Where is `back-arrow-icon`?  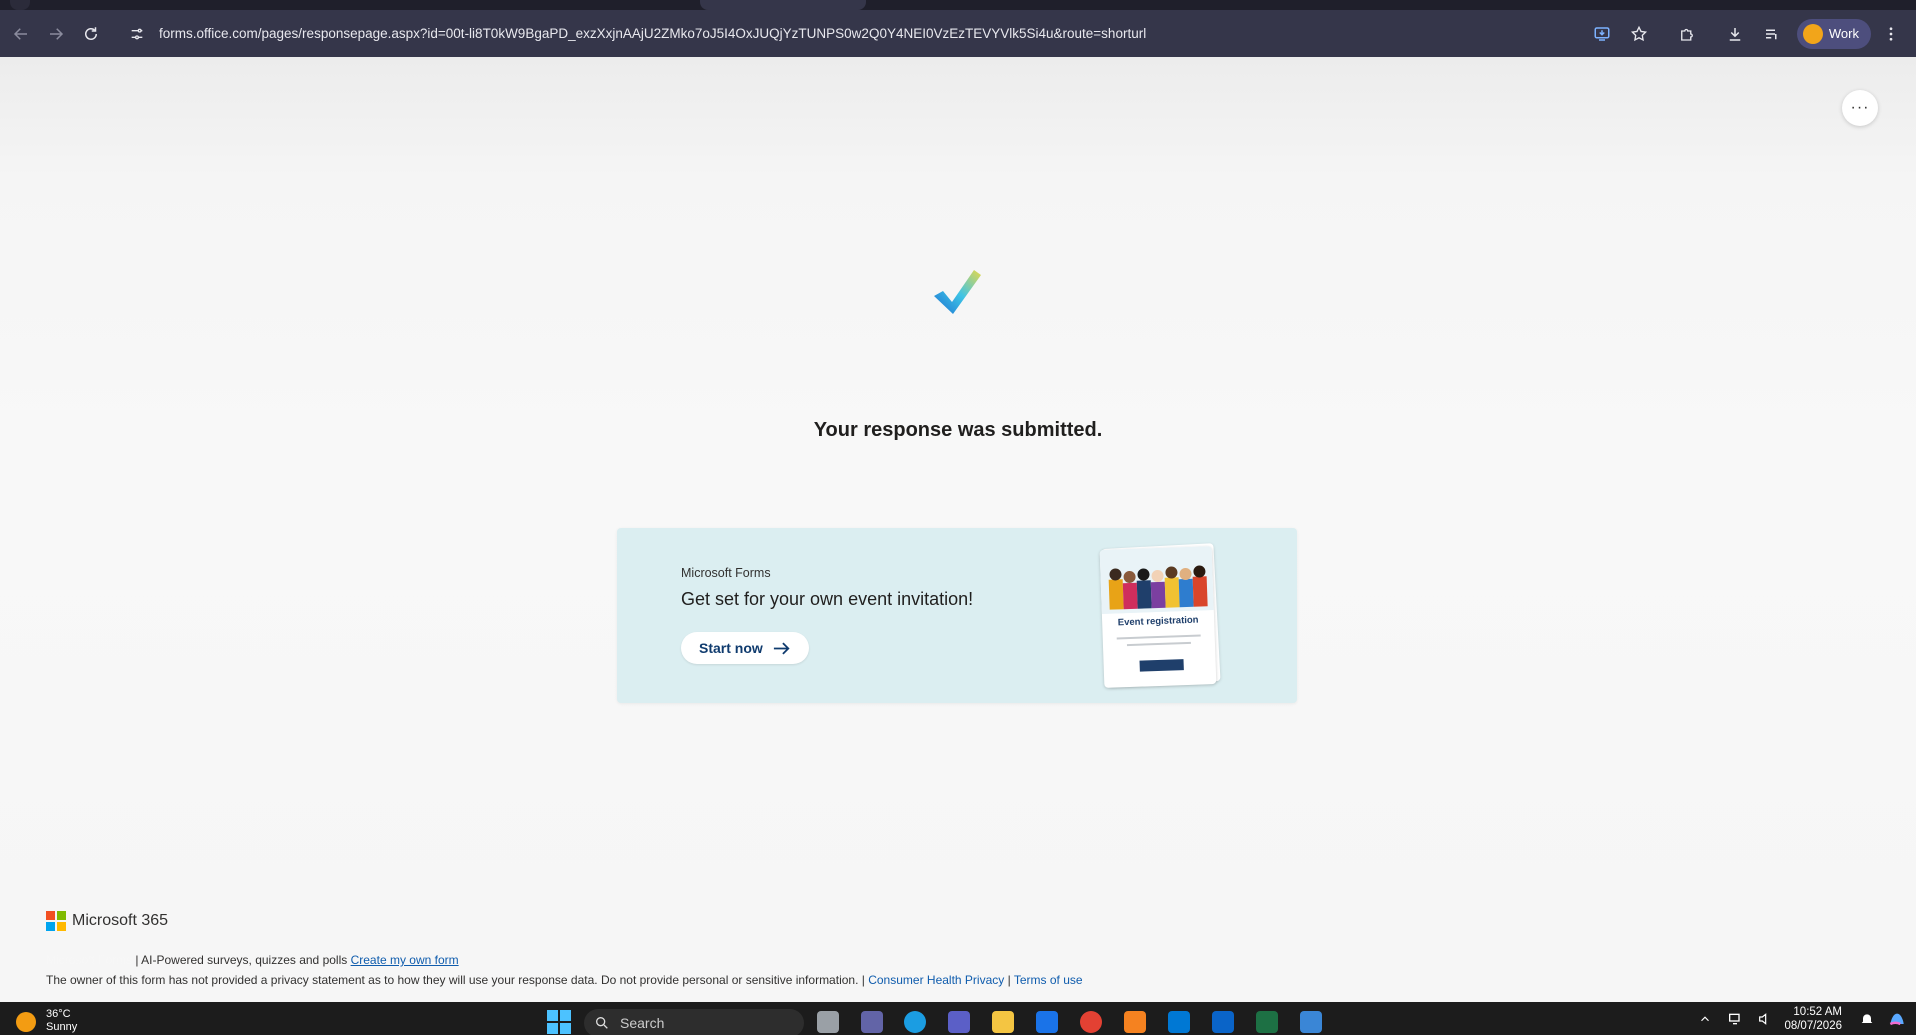
back-arrow-icon is located at coordinates (20, 33).